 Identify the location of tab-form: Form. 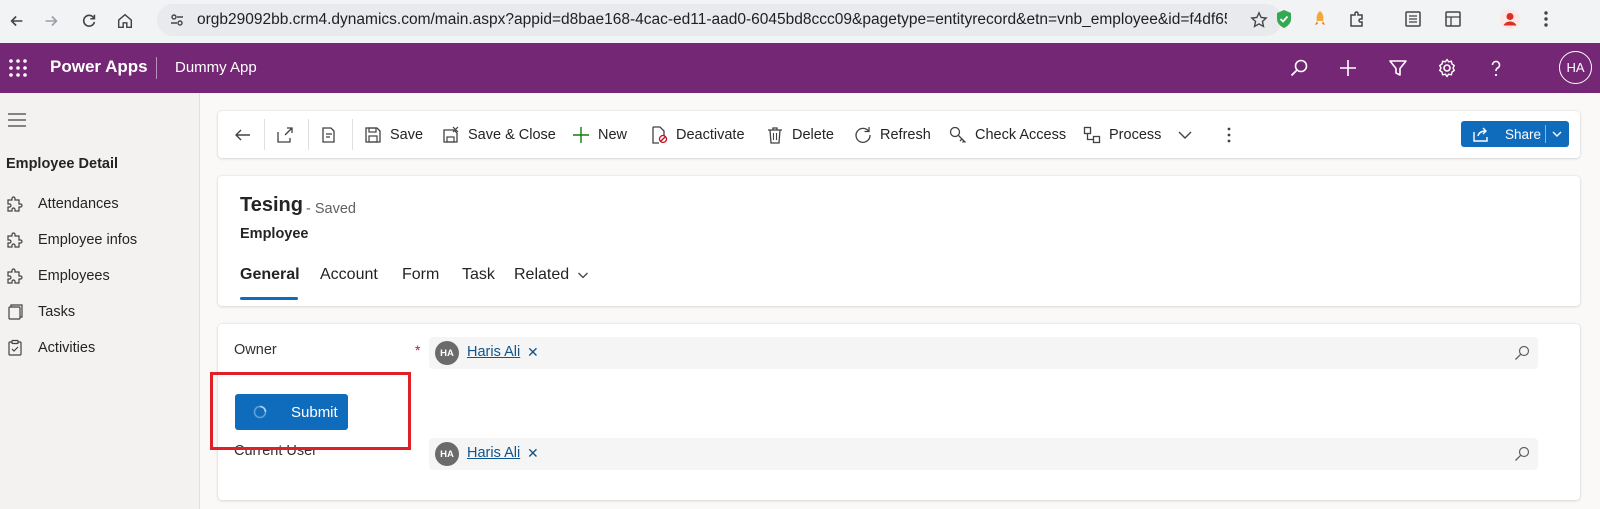
(420, 275).